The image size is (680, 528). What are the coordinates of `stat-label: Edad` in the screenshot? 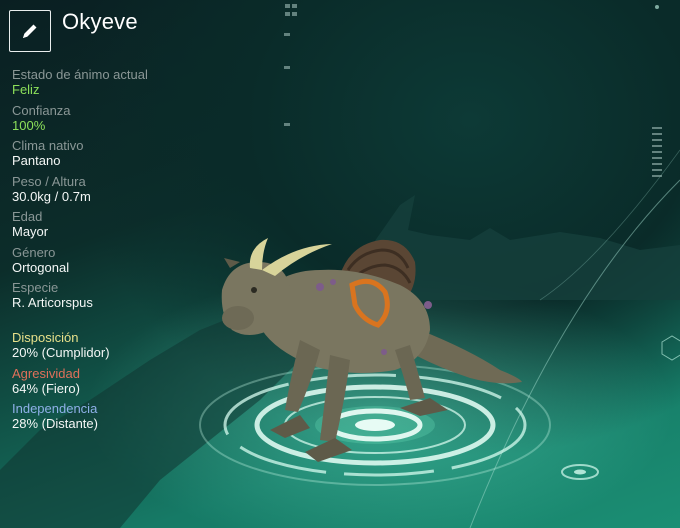 It's located at (27, 216).